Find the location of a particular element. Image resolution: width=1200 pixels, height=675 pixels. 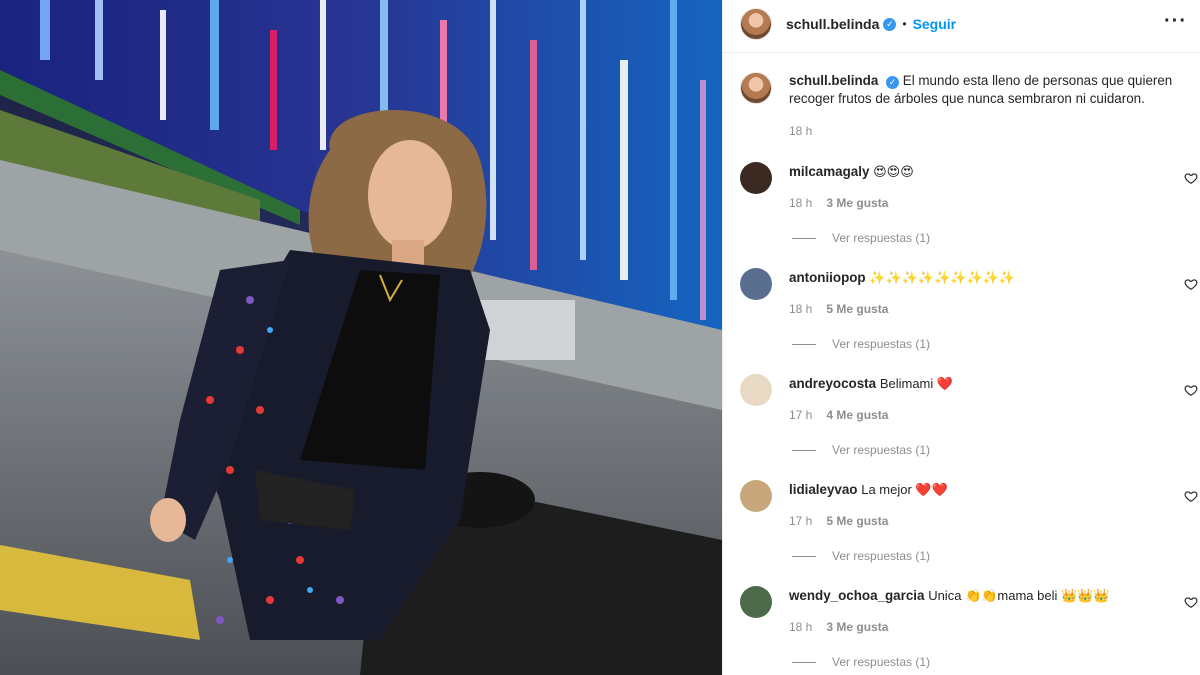

comment-likes: 4 Me gusta is located at coordinates (857, 415).